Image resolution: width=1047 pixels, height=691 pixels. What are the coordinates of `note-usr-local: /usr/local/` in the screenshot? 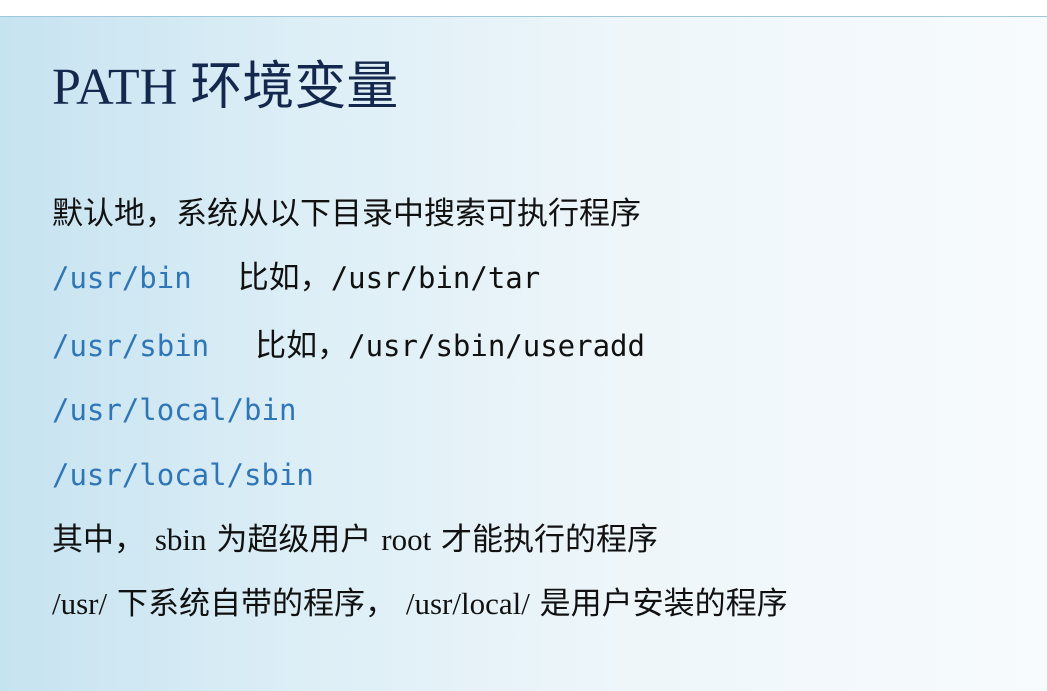 It's located at (467, 603).